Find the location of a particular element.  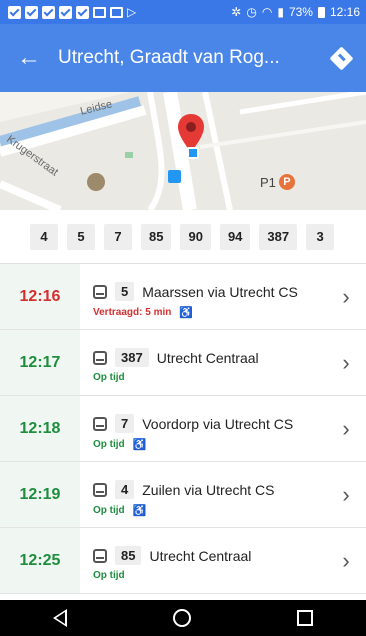

directions-button is located at coordinates (341, 58).